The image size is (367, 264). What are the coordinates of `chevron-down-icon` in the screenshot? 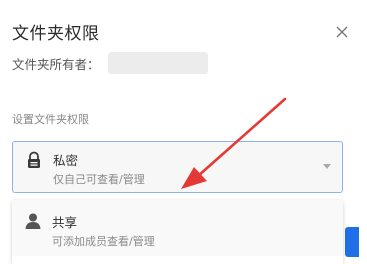 It's located at (327, 166).